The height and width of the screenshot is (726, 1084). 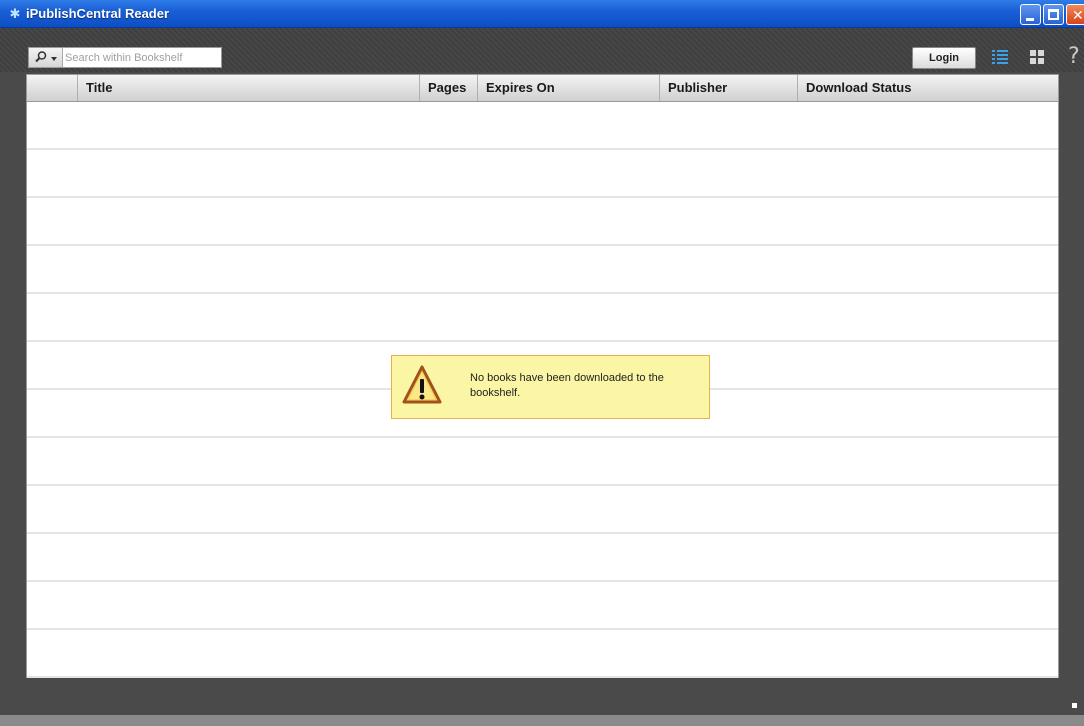 I want to click on toolbar: Login ?, so click(x=542, y=50).